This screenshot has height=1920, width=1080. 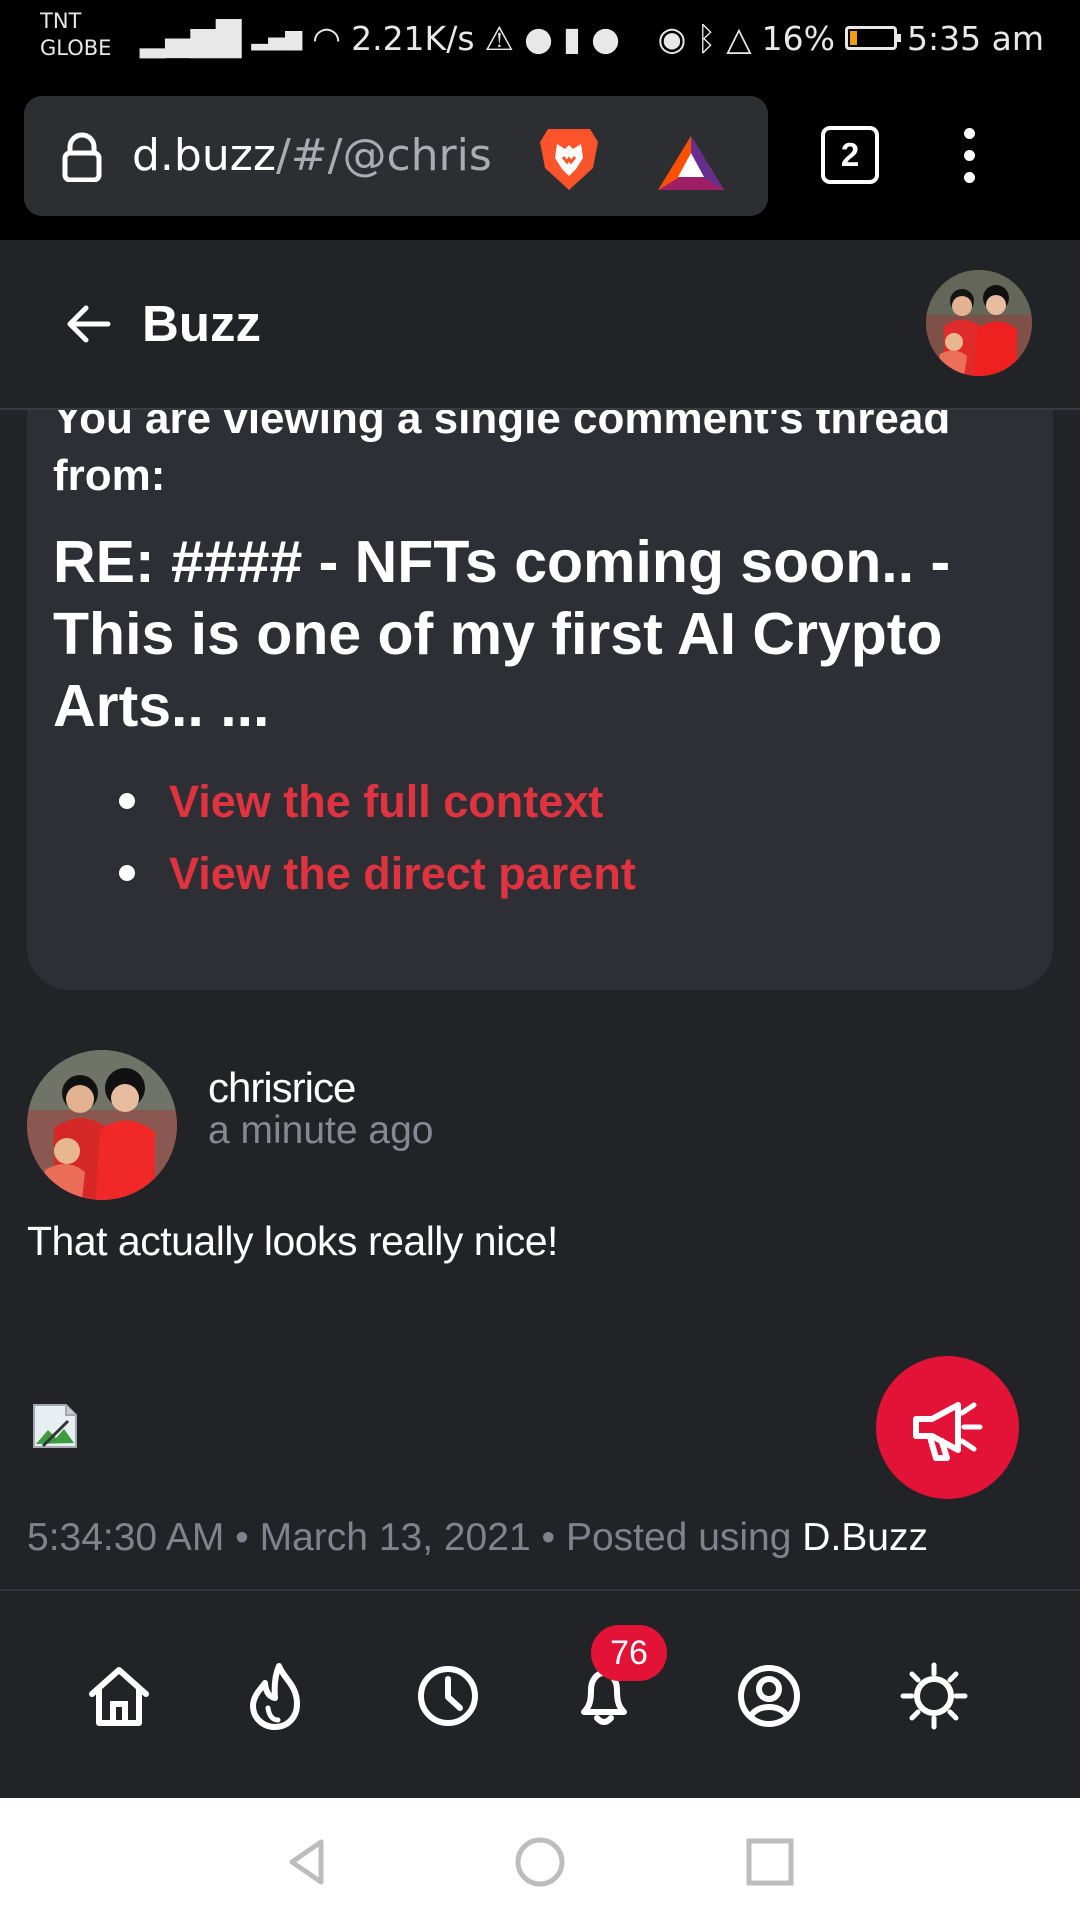 I want to click on carrier-line-1: TNT, so click(x=61, y=21).